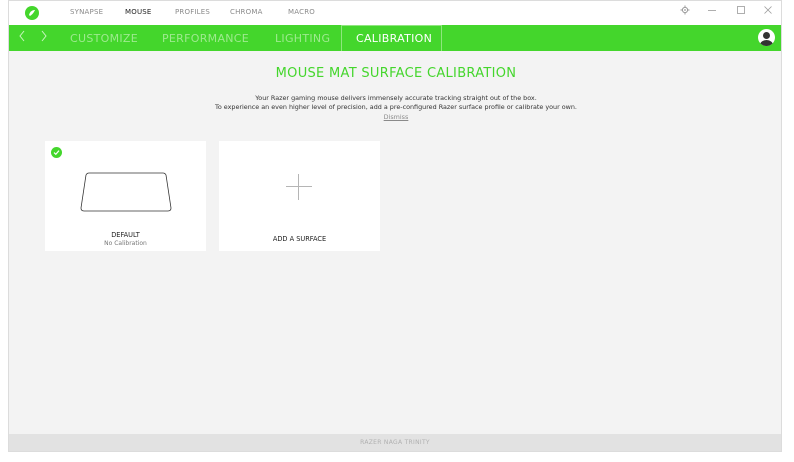 The height and width of the screenshot is (462, 794). I want to click on user-icon, so click(766, 37).